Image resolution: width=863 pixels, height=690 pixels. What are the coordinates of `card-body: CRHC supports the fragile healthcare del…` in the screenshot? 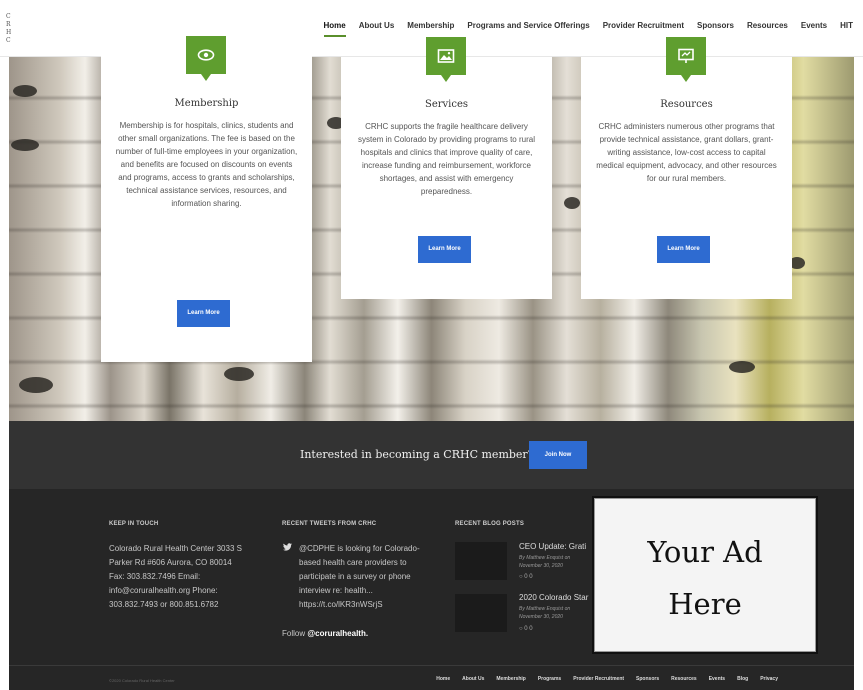 It's located at (446, 159).